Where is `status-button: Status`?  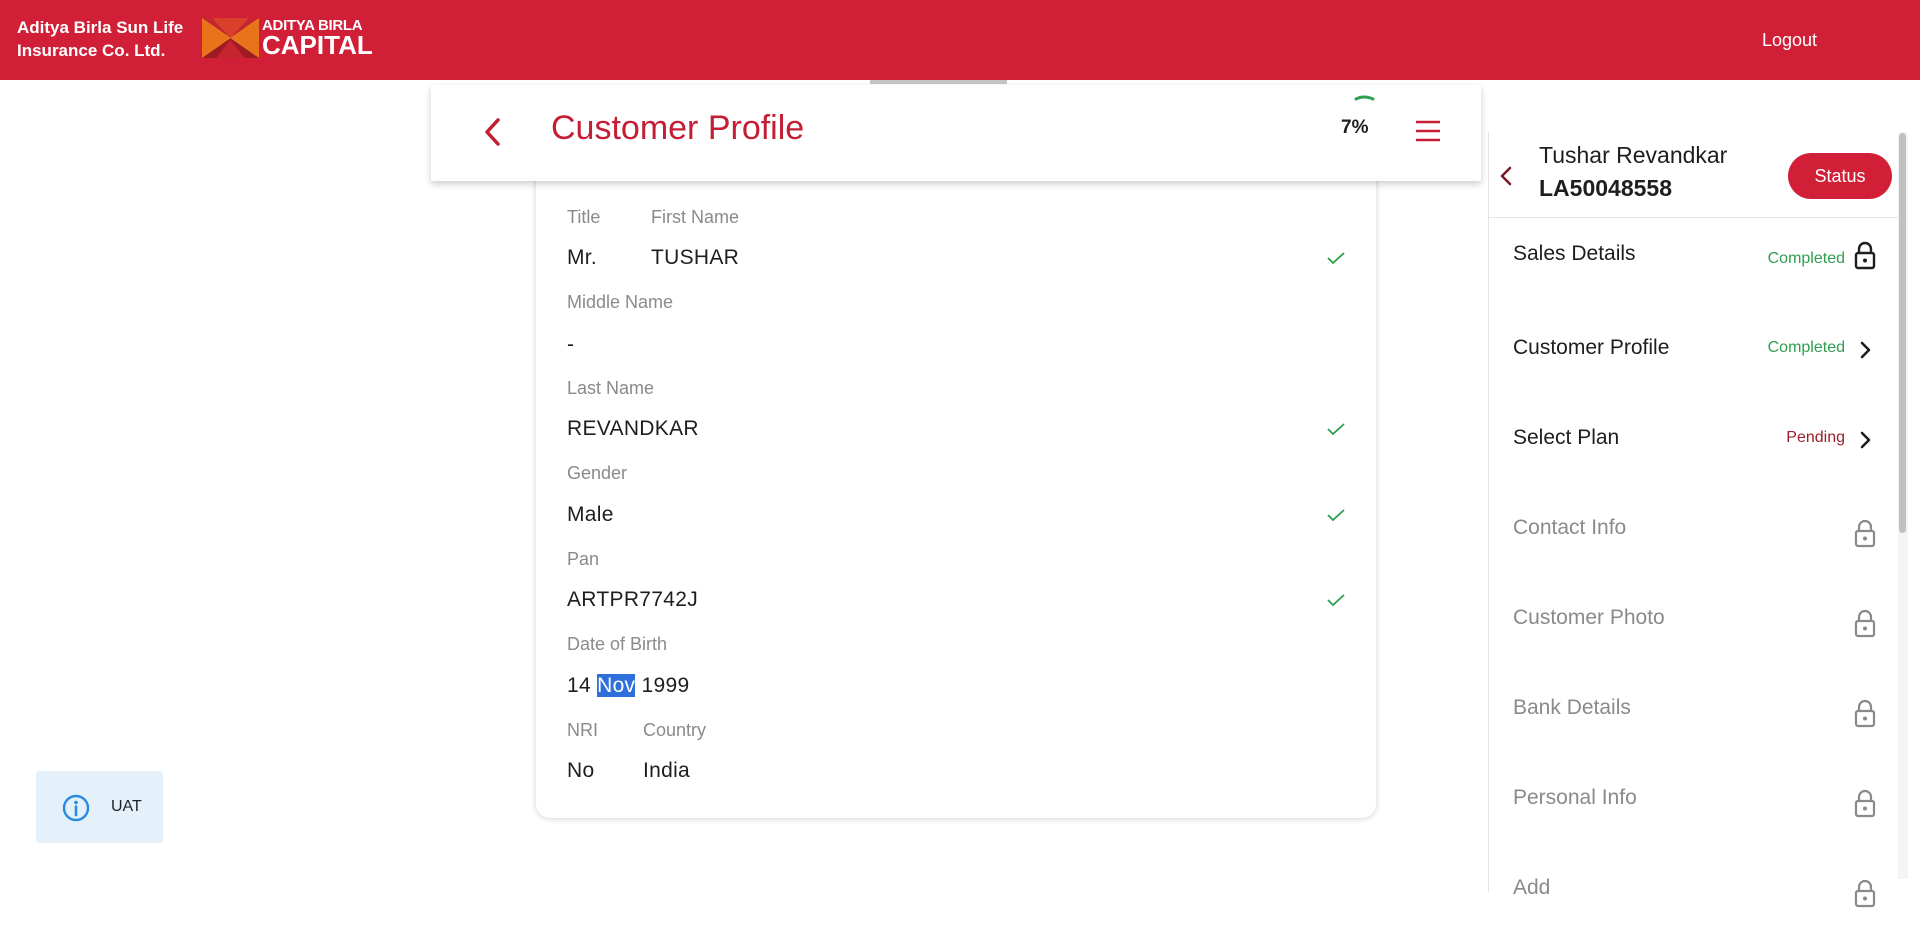 status-button: Status is located at coordinates (1840, 176).